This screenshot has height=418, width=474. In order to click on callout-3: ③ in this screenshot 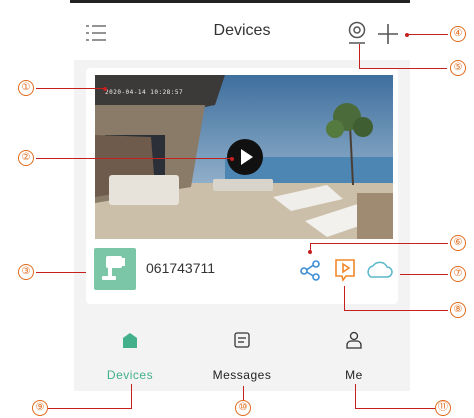, I will do `click(26, 272)`.